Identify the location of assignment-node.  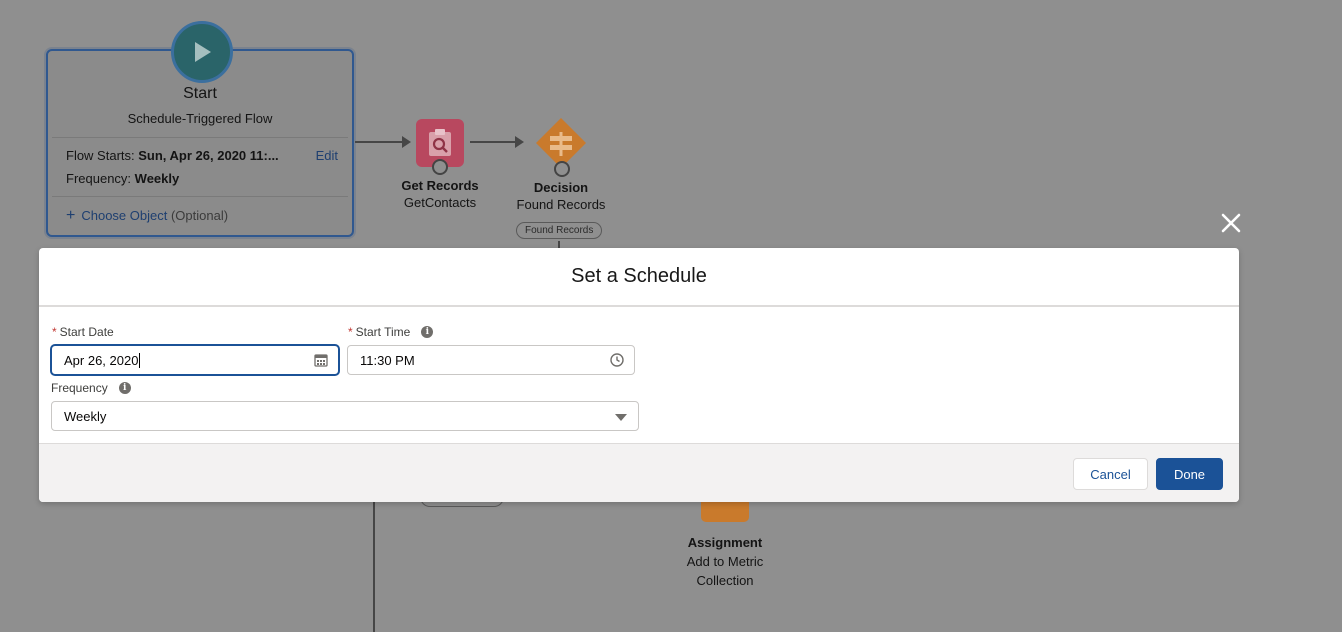
(725, 512).